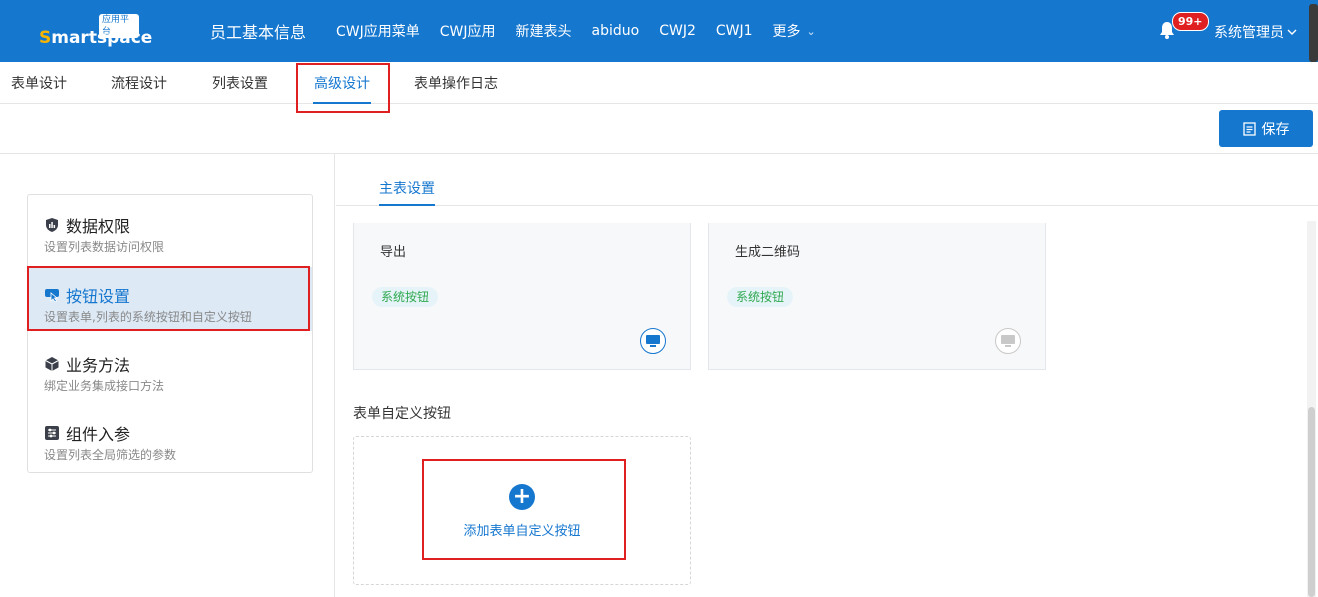 The height and width of the screenshot is (597, 1318). I want to click on tab-label: 列表设置, so click(240, 84).